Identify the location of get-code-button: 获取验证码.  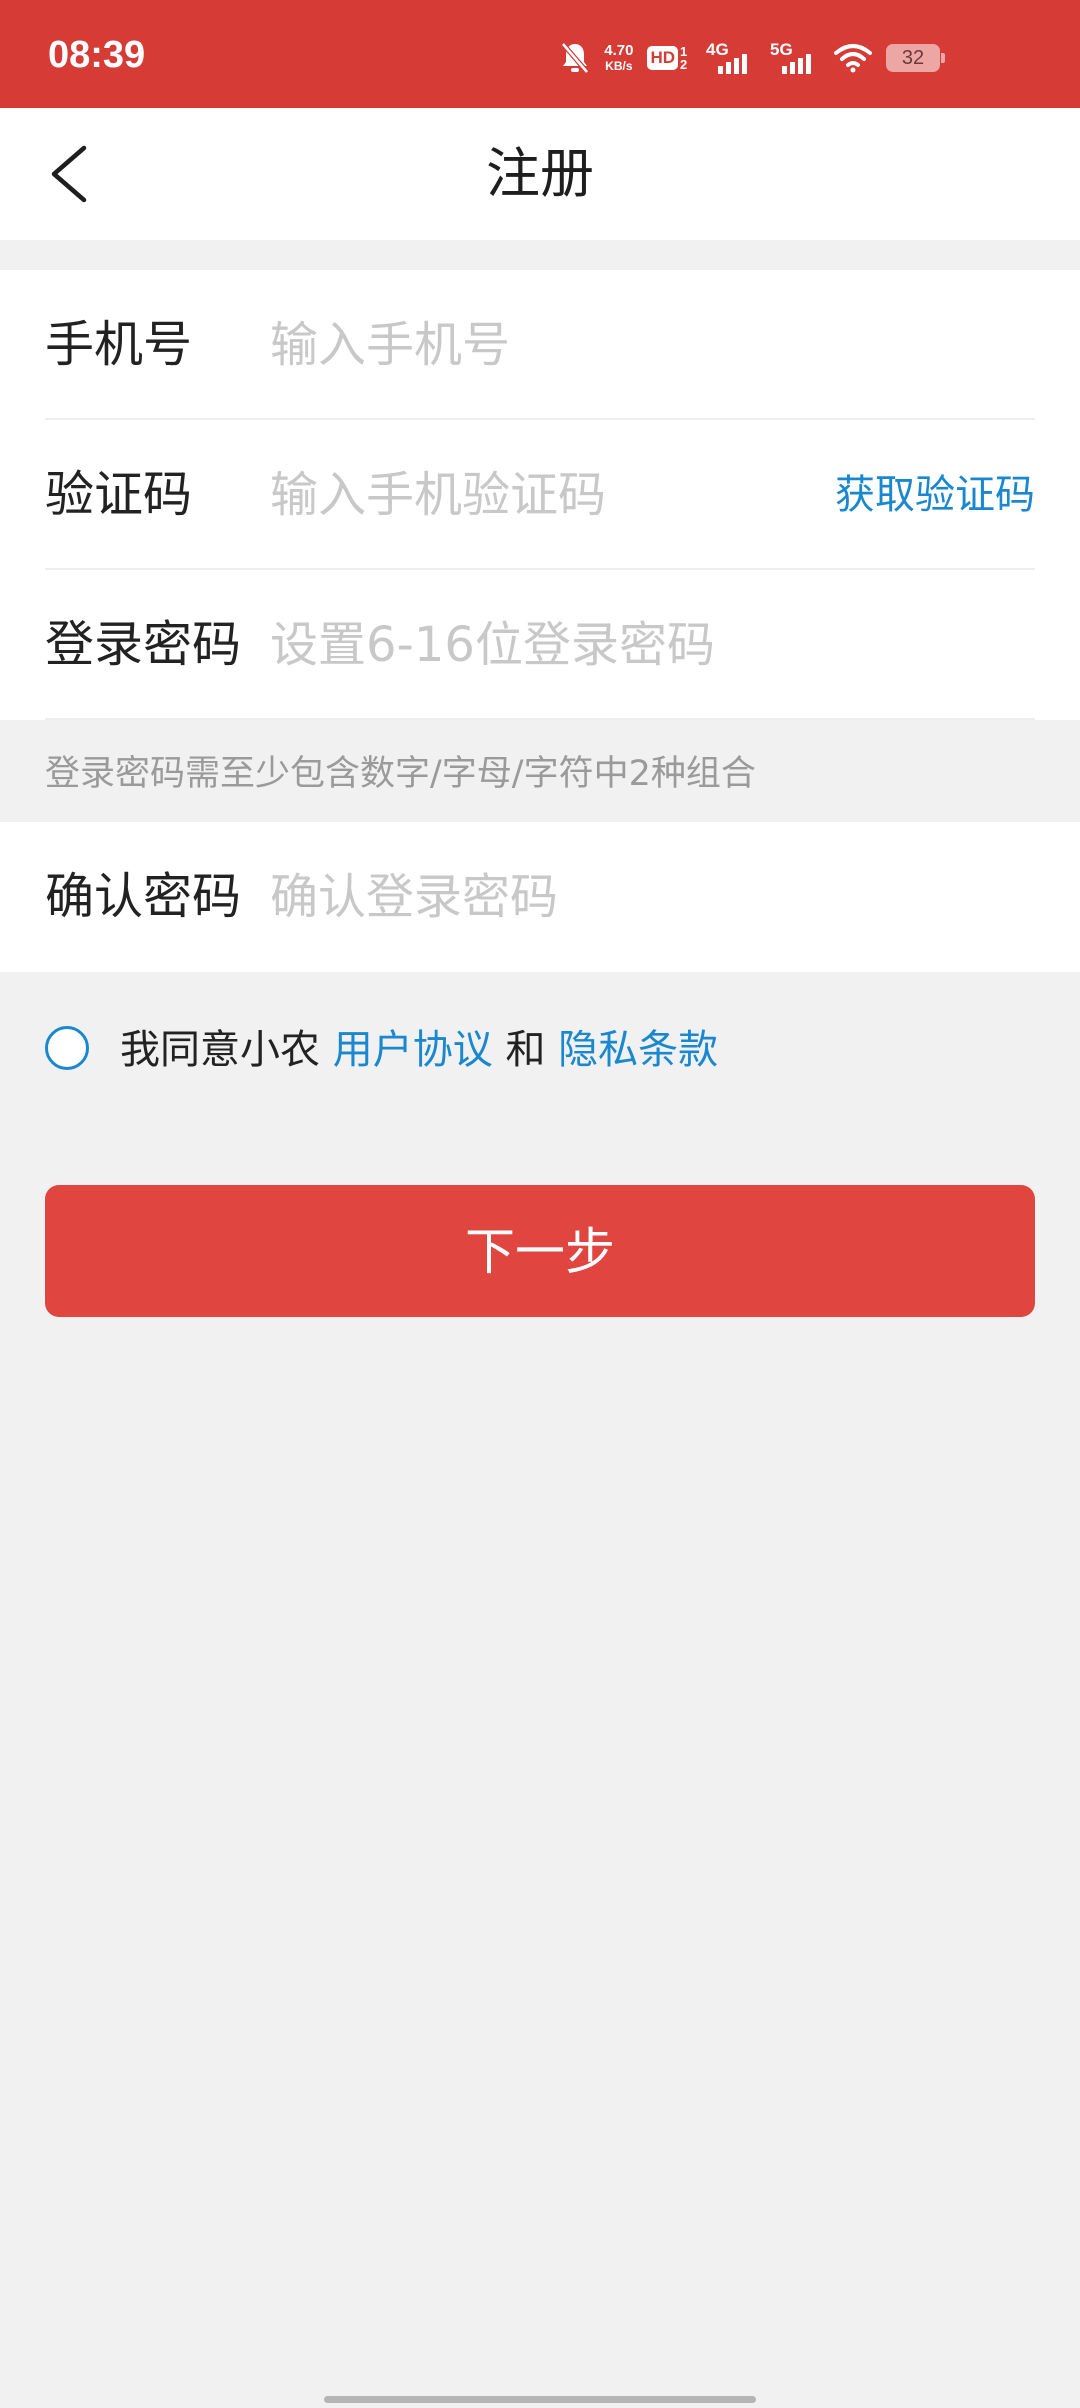
(935, 495).